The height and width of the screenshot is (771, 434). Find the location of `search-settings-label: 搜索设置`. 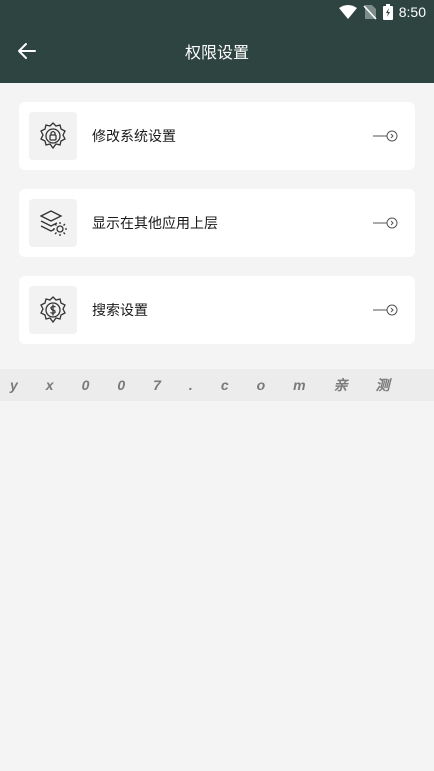

search-settings-label: 搜索设置 is located at coordinates (120, 311).